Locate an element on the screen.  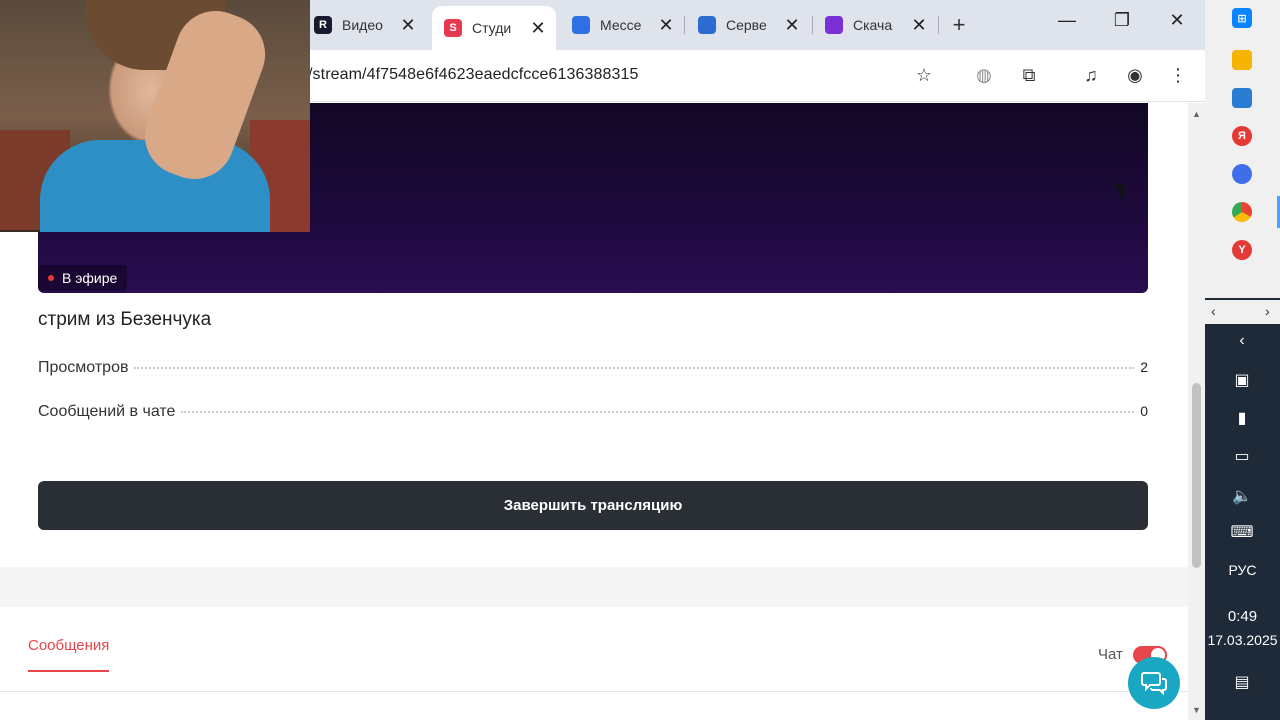
chevron-right-icon: › is located at coordinates (1267, 311).